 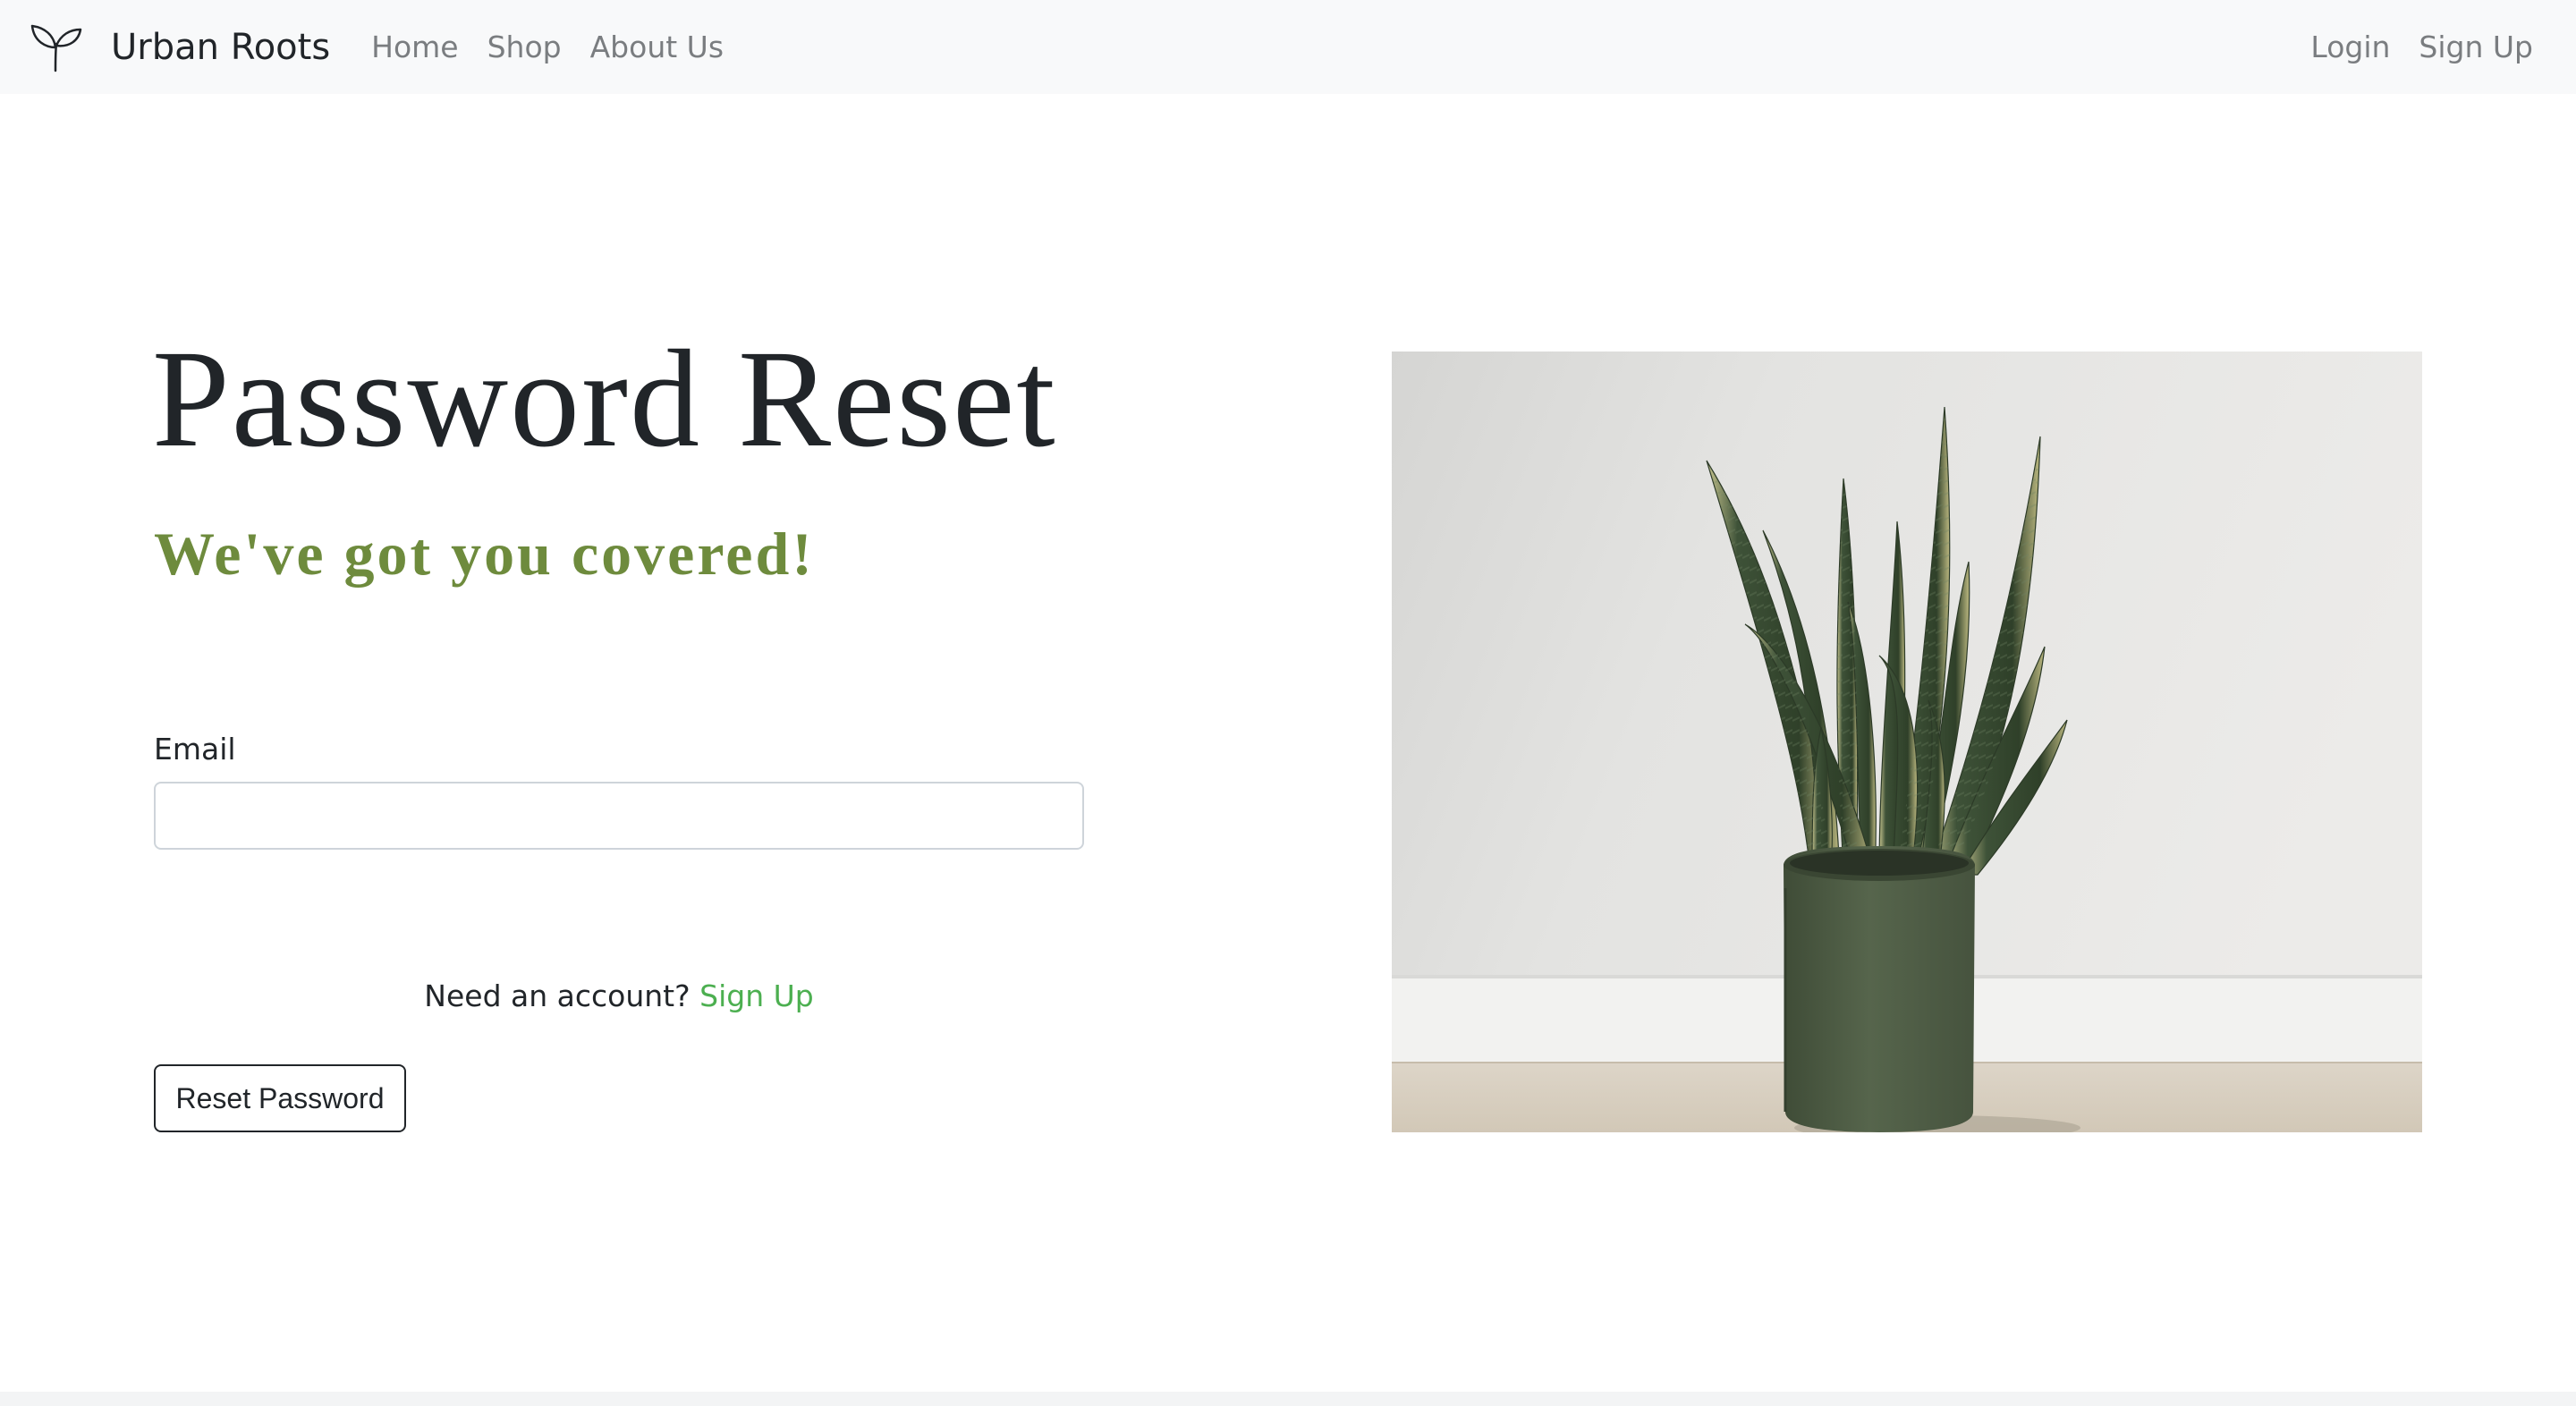 I want to click on email-field, so click(x=619, y=816).